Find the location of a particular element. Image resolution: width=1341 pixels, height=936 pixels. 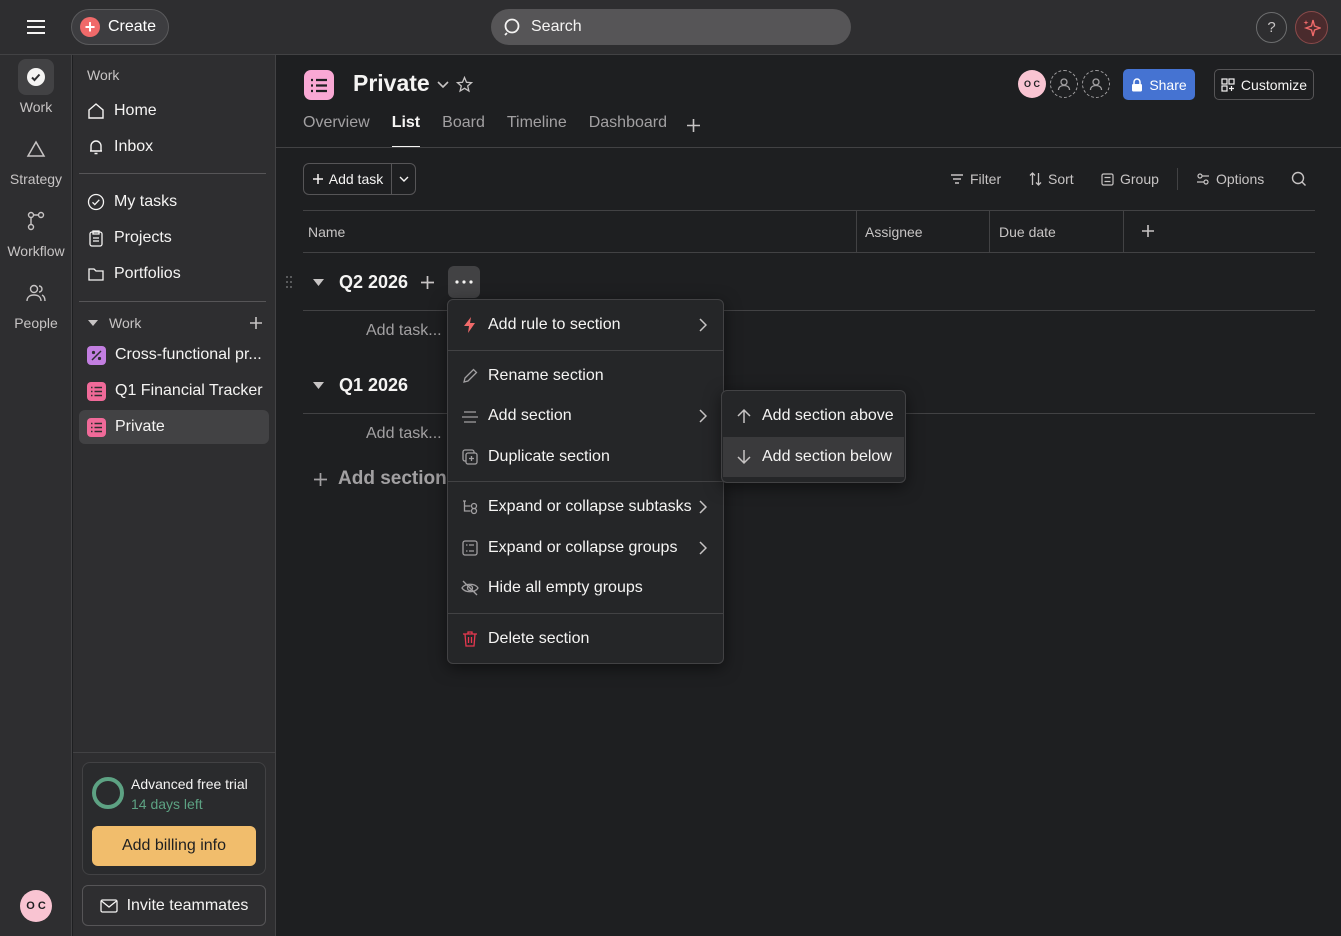

customize-button: Customize is located at coordinates (1264, 84).